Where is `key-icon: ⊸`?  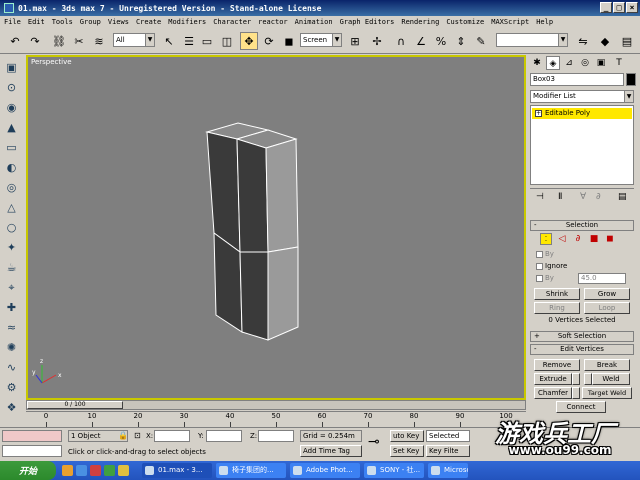
key-icon: ⊸ is located at coordinates (374, 442).